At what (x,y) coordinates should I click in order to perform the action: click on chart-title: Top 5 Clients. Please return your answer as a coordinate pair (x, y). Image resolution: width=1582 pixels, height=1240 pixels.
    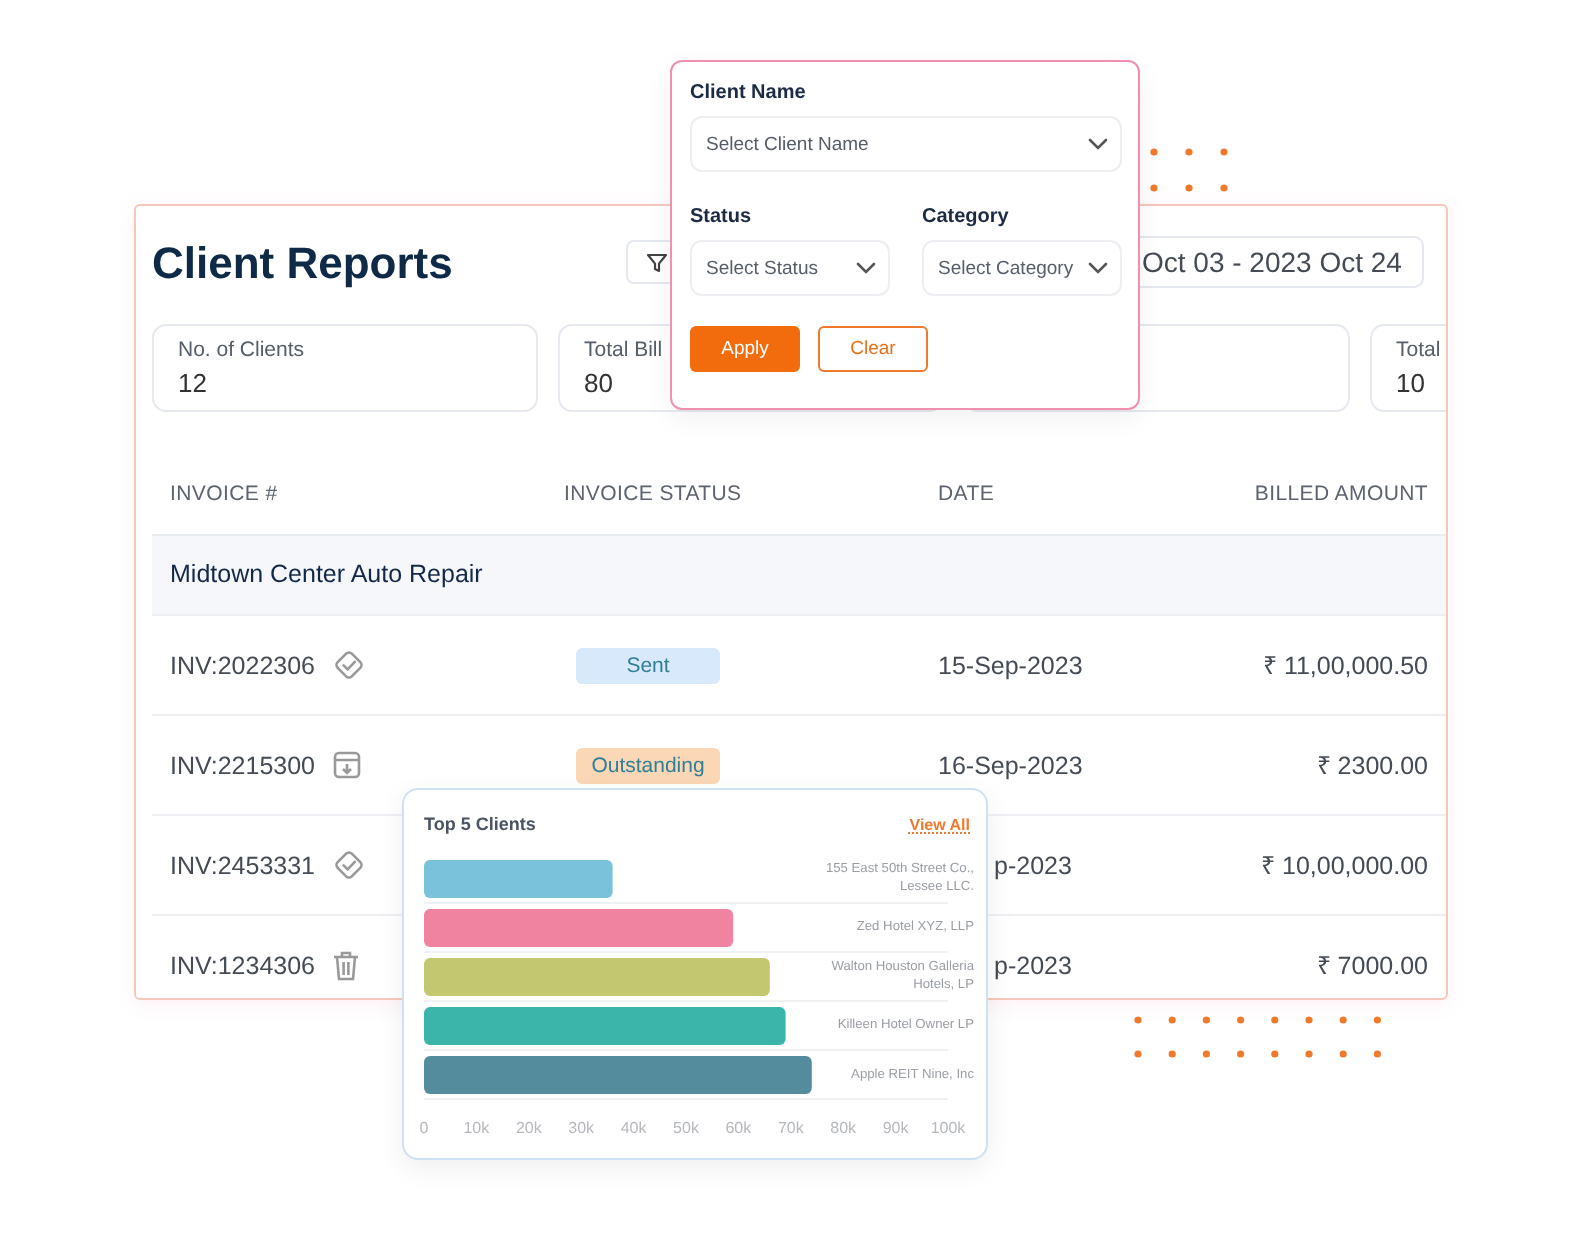
    Looking at the image, I should click on (480, 824).